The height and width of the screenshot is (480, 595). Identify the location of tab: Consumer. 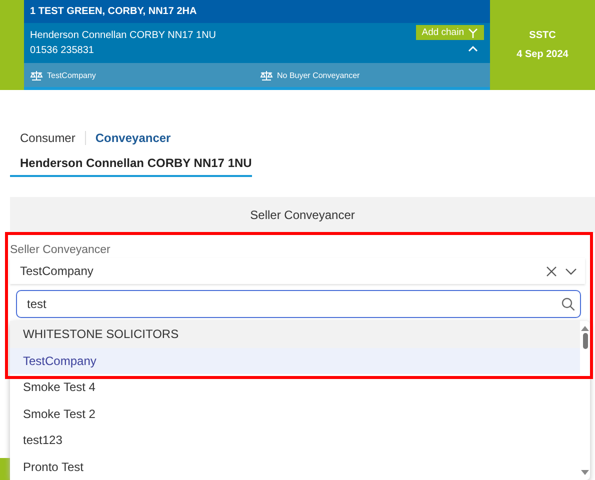
(53, 138).